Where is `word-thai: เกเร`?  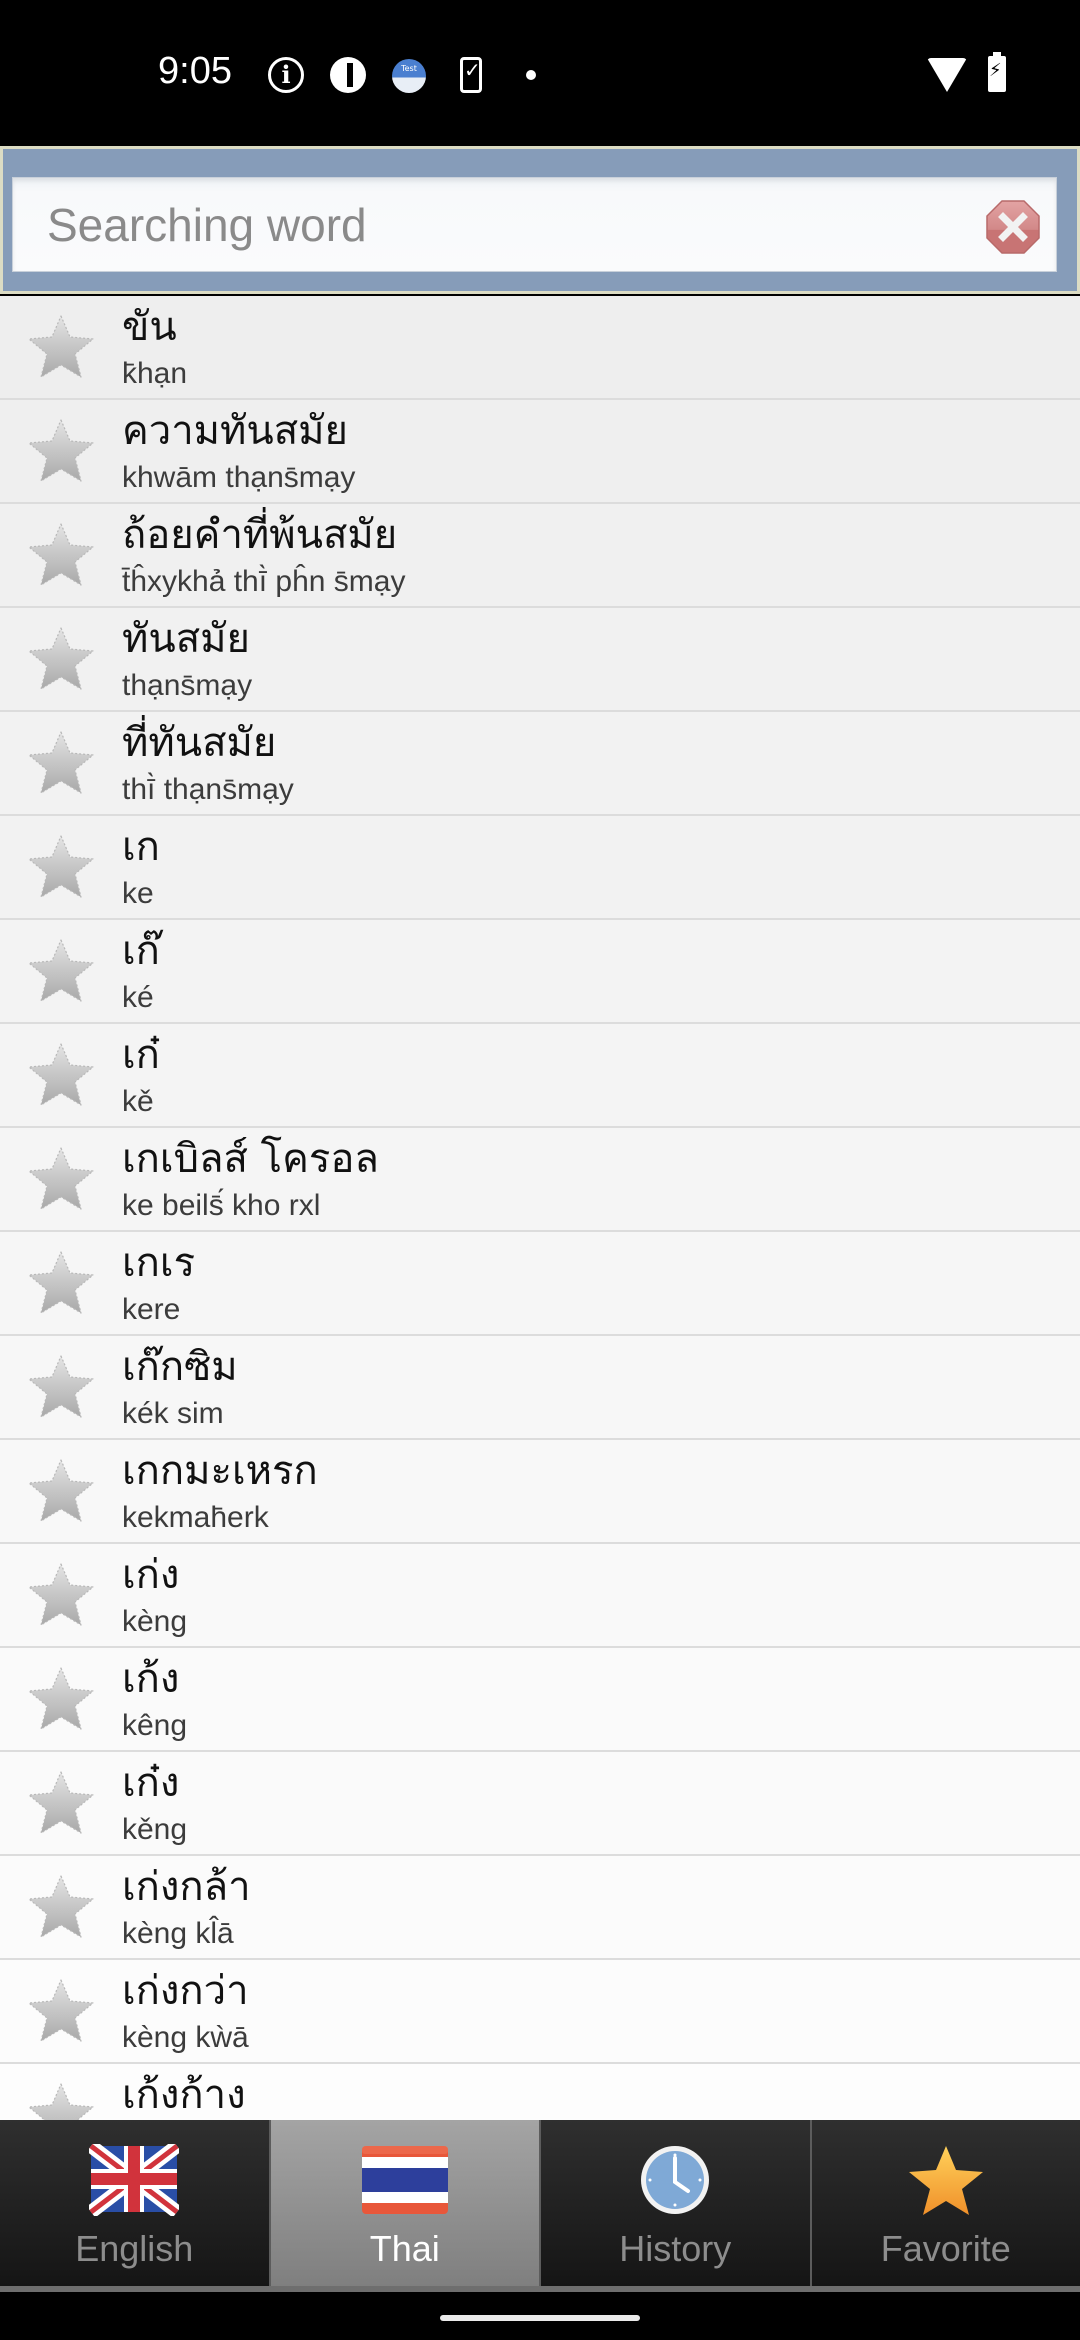
word-thai: เกเร is located at coordinates (159, 1263).